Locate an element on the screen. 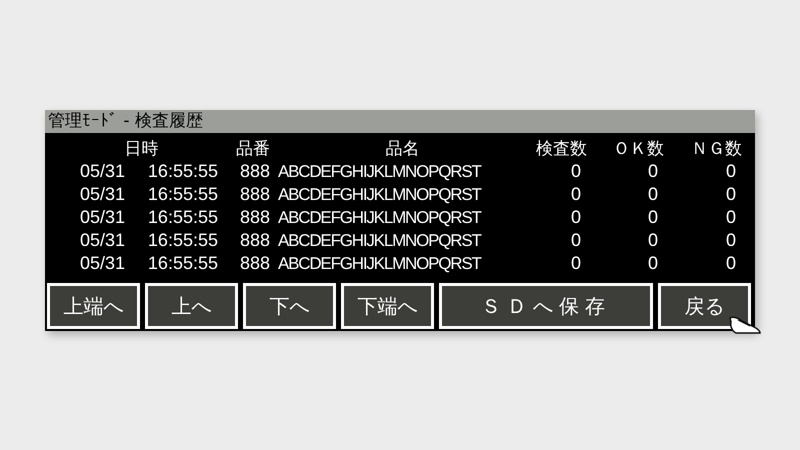 The width and height of the screenshot is (800, 450). hmi-button: ＳＤへ保存 is located at coordinates (546, 306).